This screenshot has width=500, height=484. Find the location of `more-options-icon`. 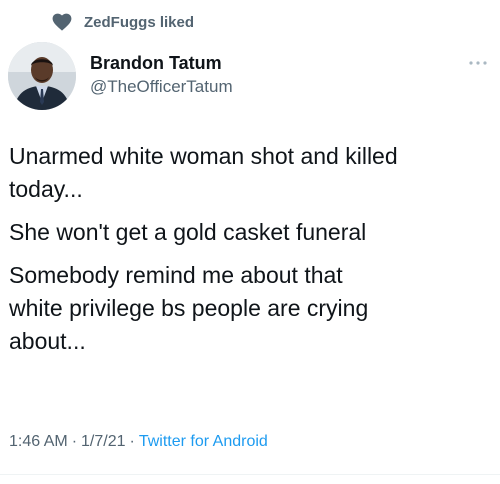

more-options-icon is located at coordinates (478, 61).